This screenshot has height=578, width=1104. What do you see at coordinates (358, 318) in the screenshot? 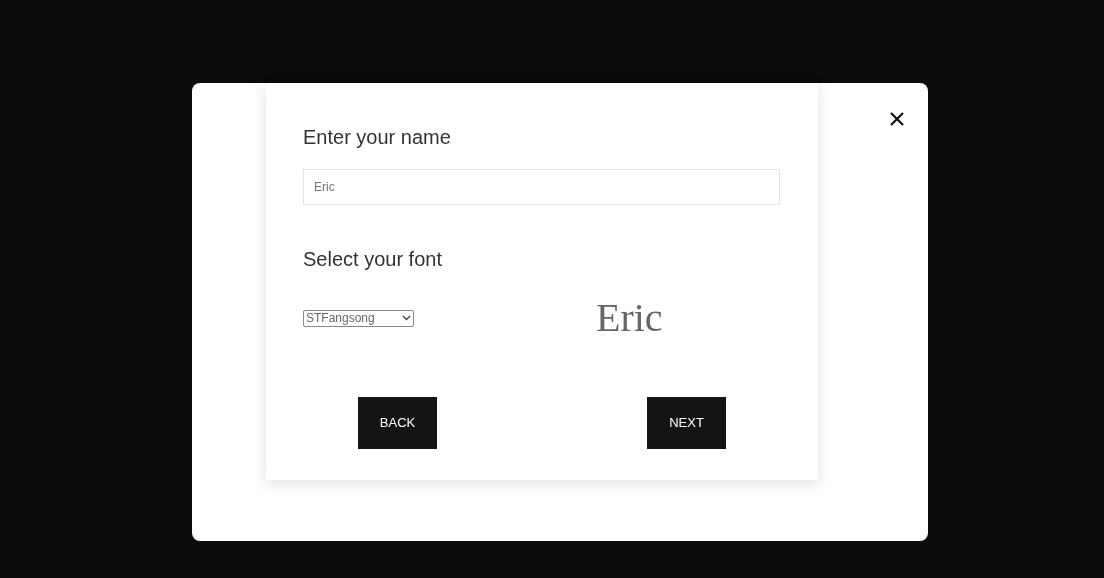
I see `font-select-dropdown: STFangsong` at bounding box center [358, 318].